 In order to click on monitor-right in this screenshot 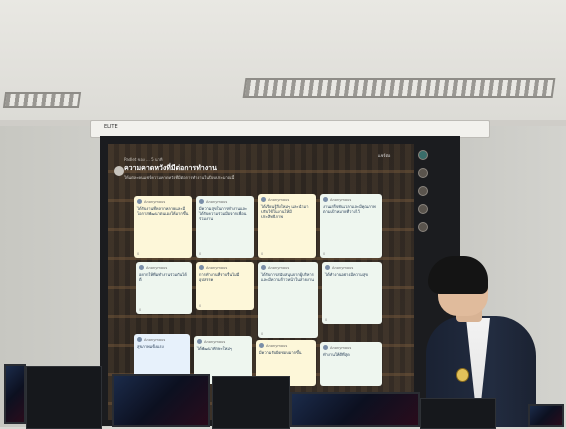, I will do `click(355, 409)`.